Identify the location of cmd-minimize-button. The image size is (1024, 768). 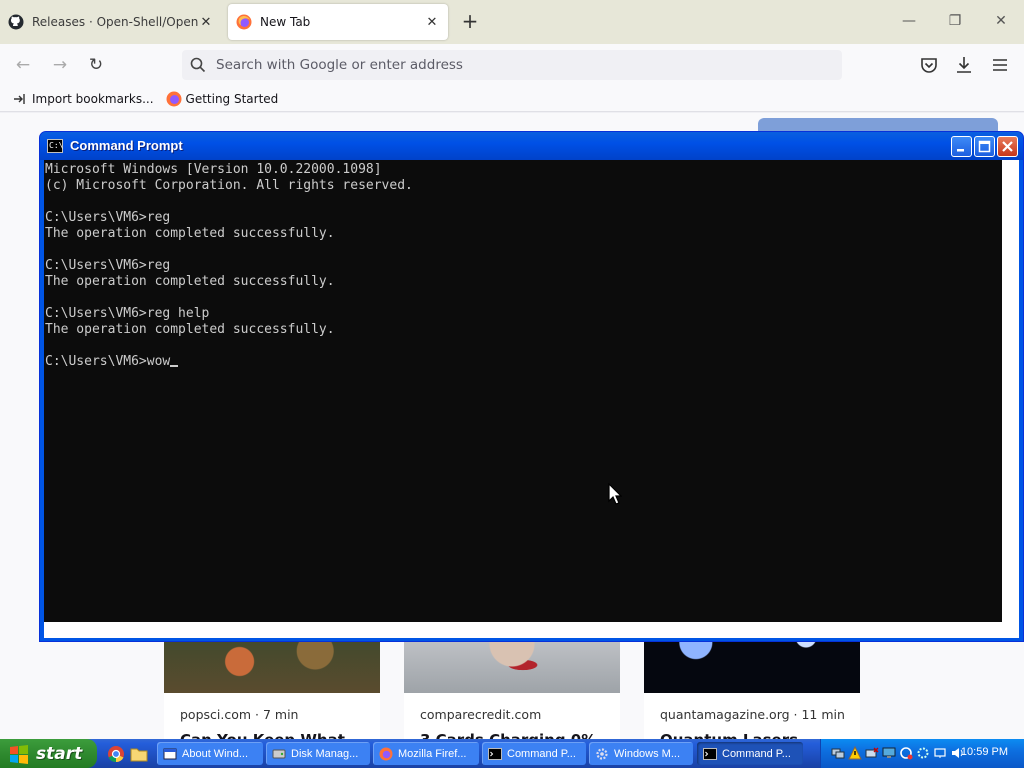
(961, 146).